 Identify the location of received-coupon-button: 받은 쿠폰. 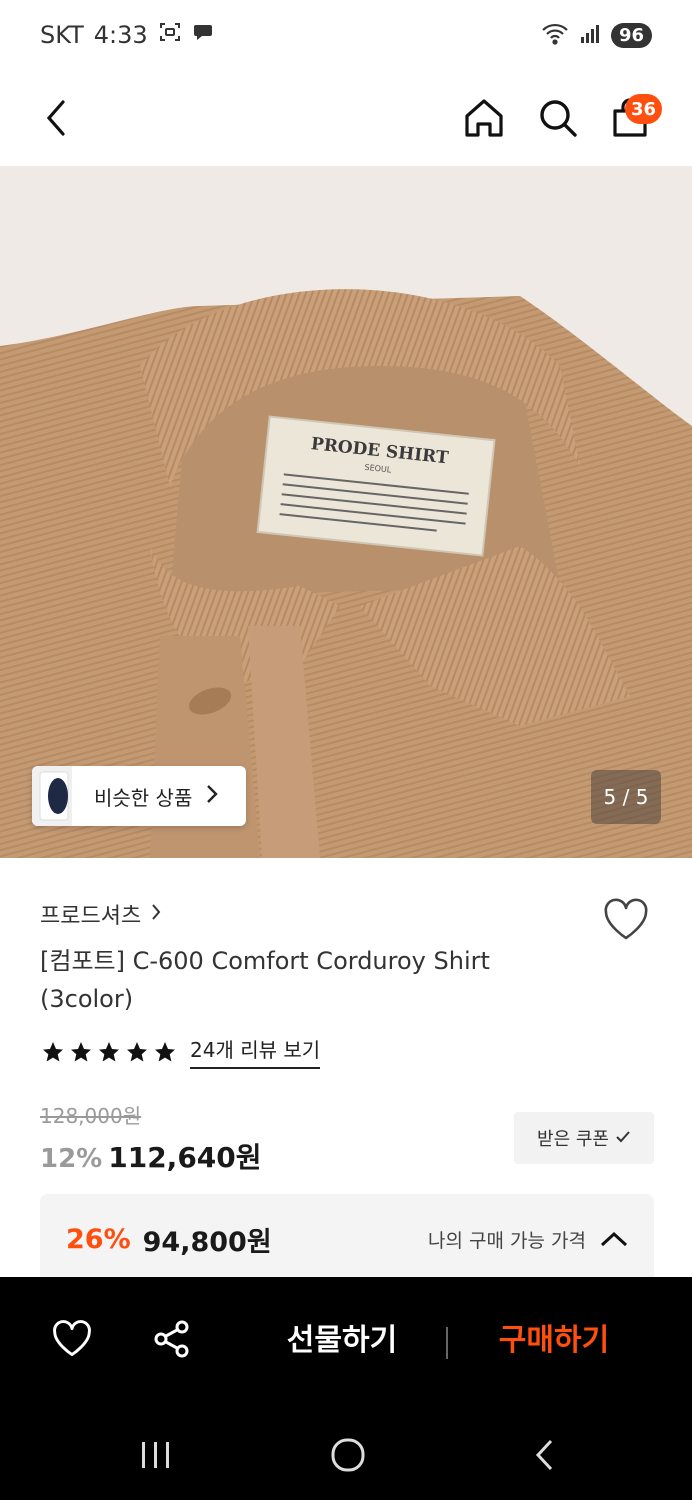
(584, 1138).